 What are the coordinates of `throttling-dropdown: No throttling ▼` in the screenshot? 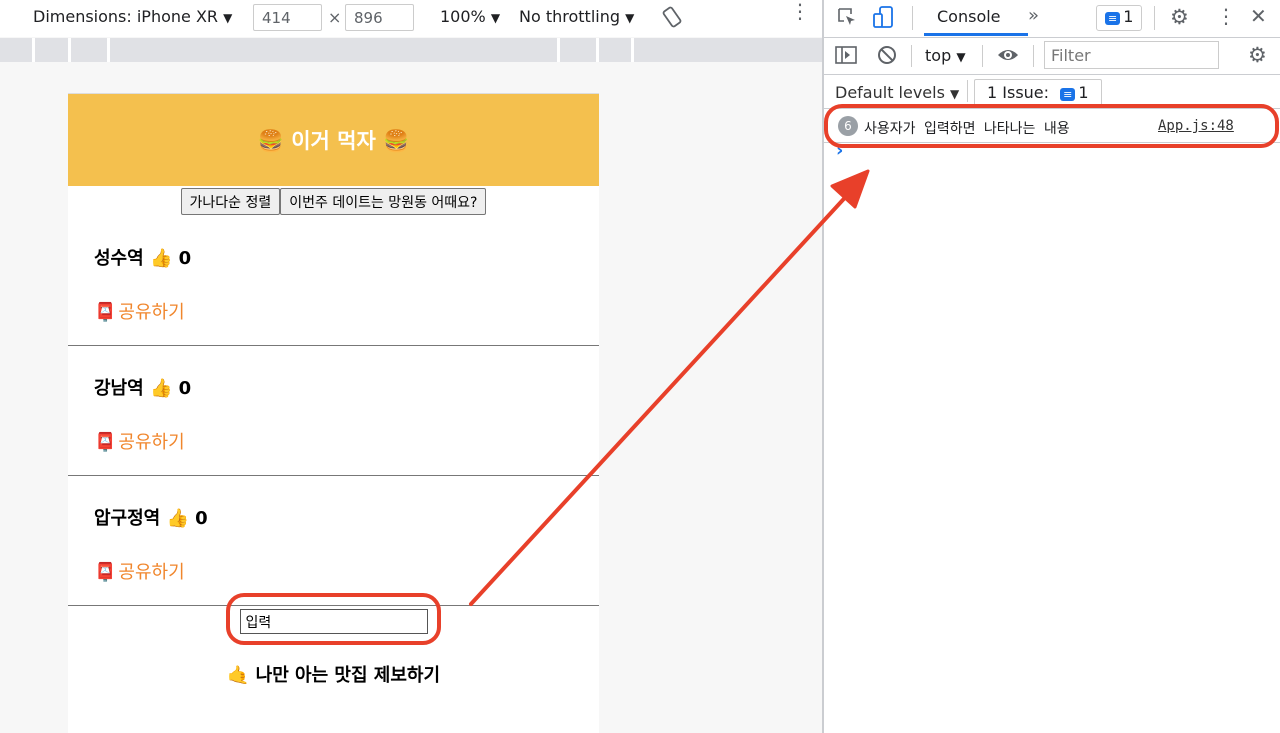 It's located at (576, 16).